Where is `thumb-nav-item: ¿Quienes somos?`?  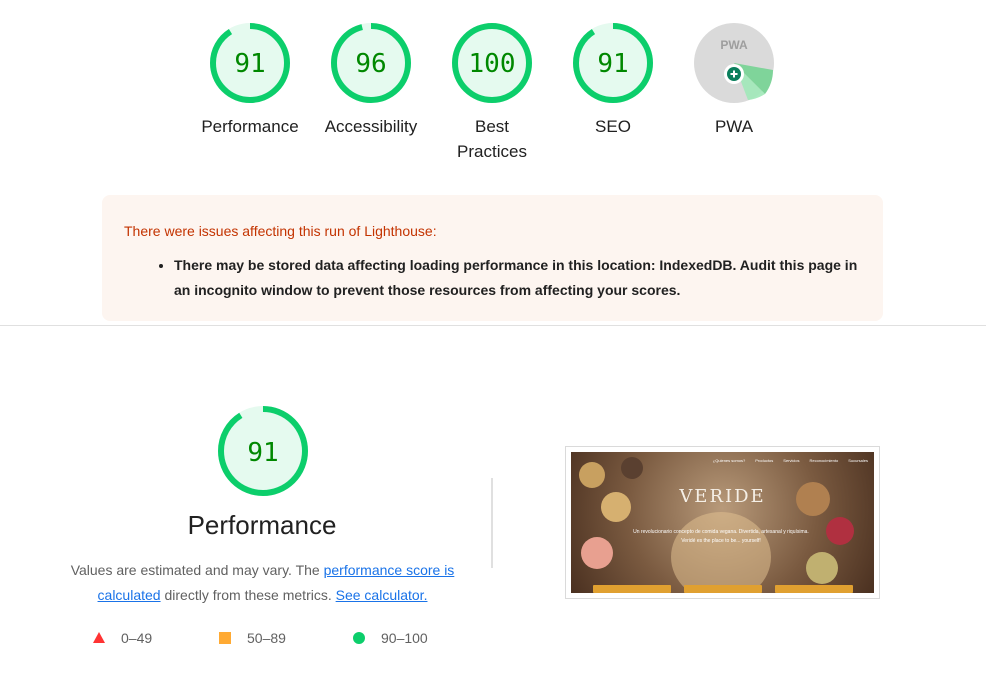 thumb-nav-item: ¿Quienes somos? is located at coordinates (729, 460).